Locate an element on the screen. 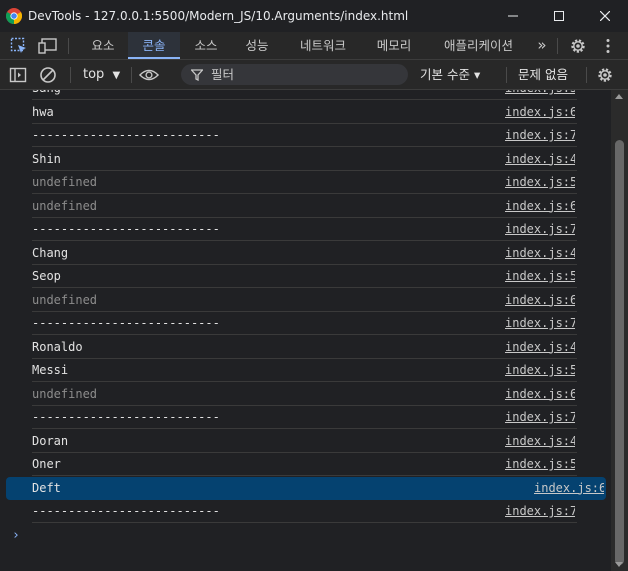  tab-console: 콘솔 is located at coordinates (154, 45).